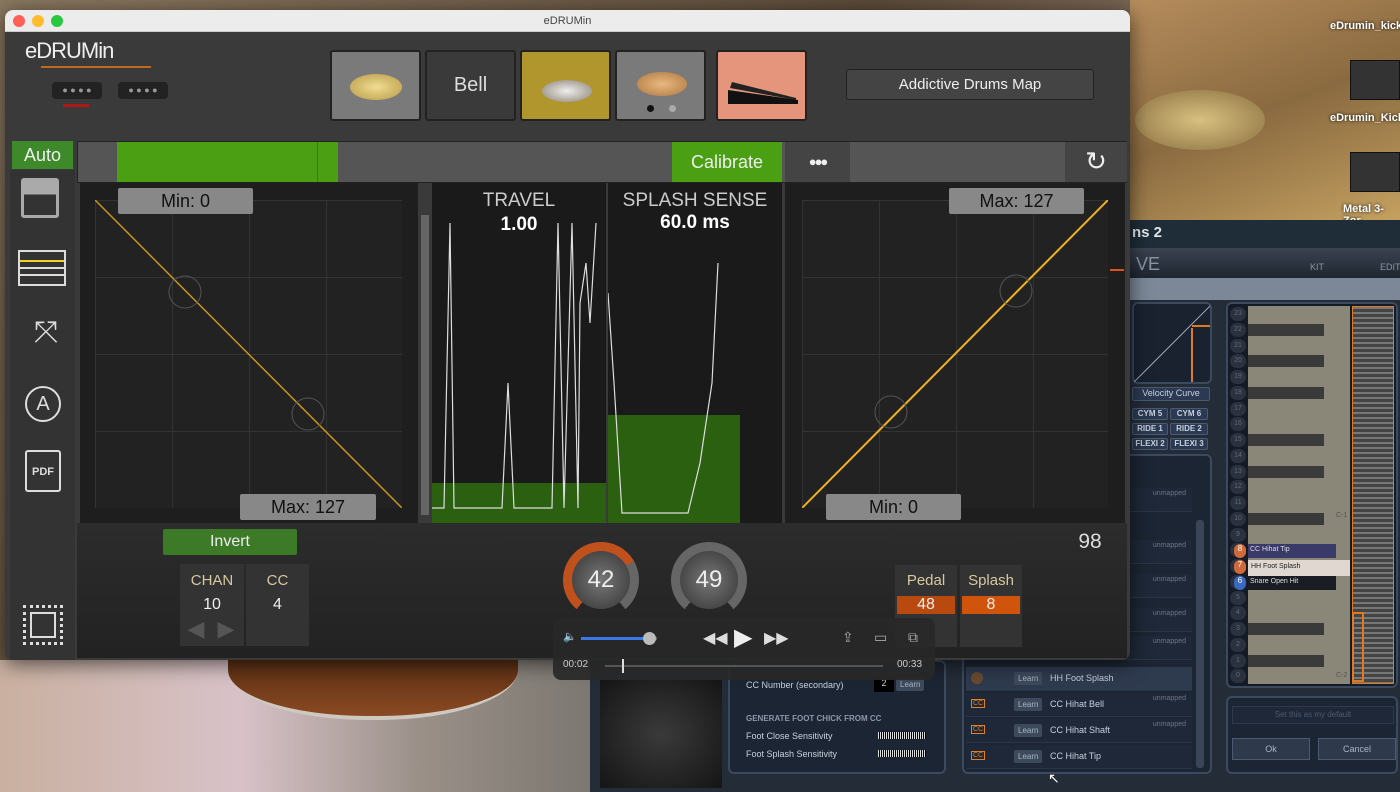 Image resolution: width=1400 pixels, height=792 pixels. I want to click on knob-2-value: 49, so click(709, 580).